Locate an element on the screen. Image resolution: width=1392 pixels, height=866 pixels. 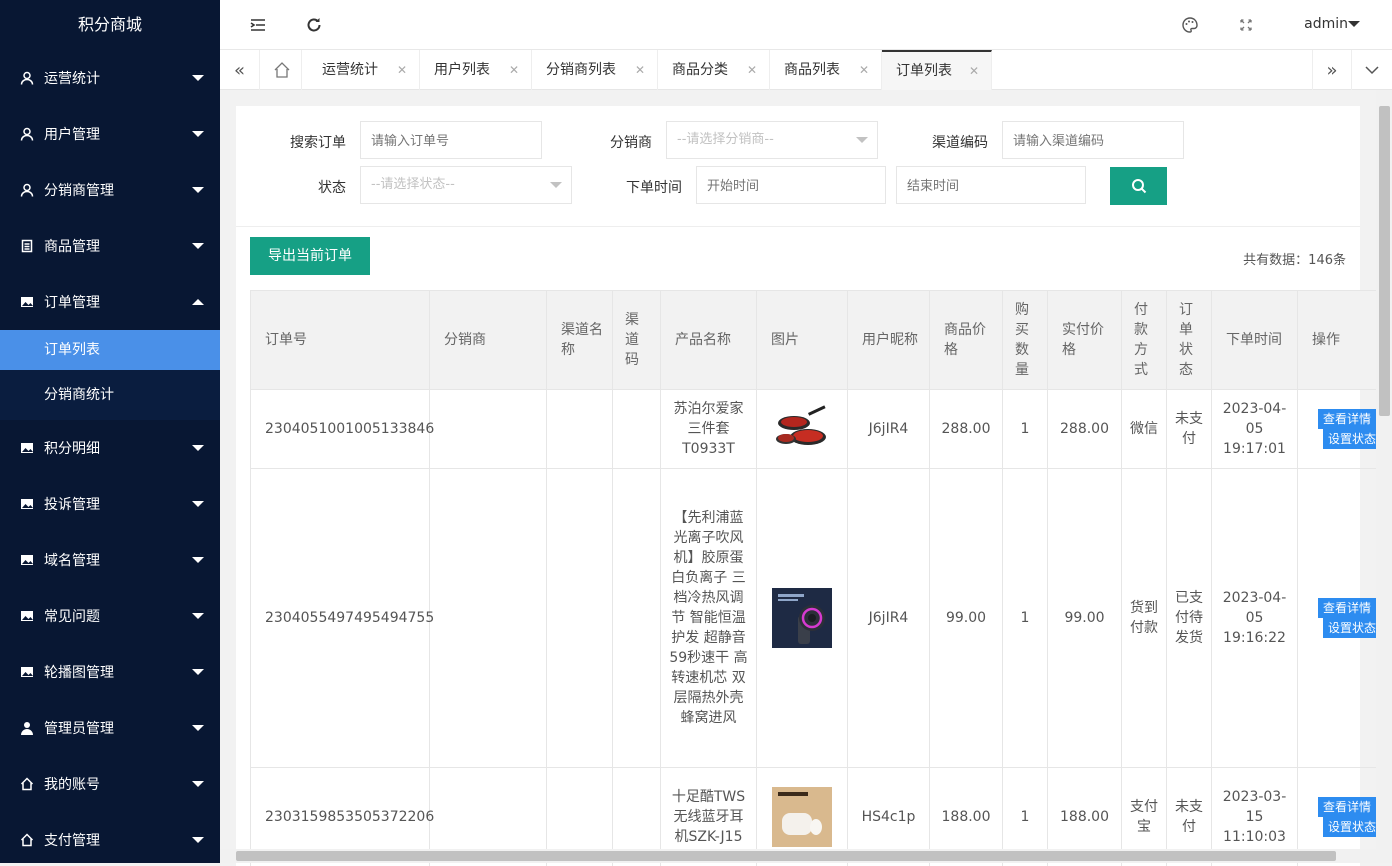
sidebar-item-products: 商品管理 is located at coordinates (110, 246).